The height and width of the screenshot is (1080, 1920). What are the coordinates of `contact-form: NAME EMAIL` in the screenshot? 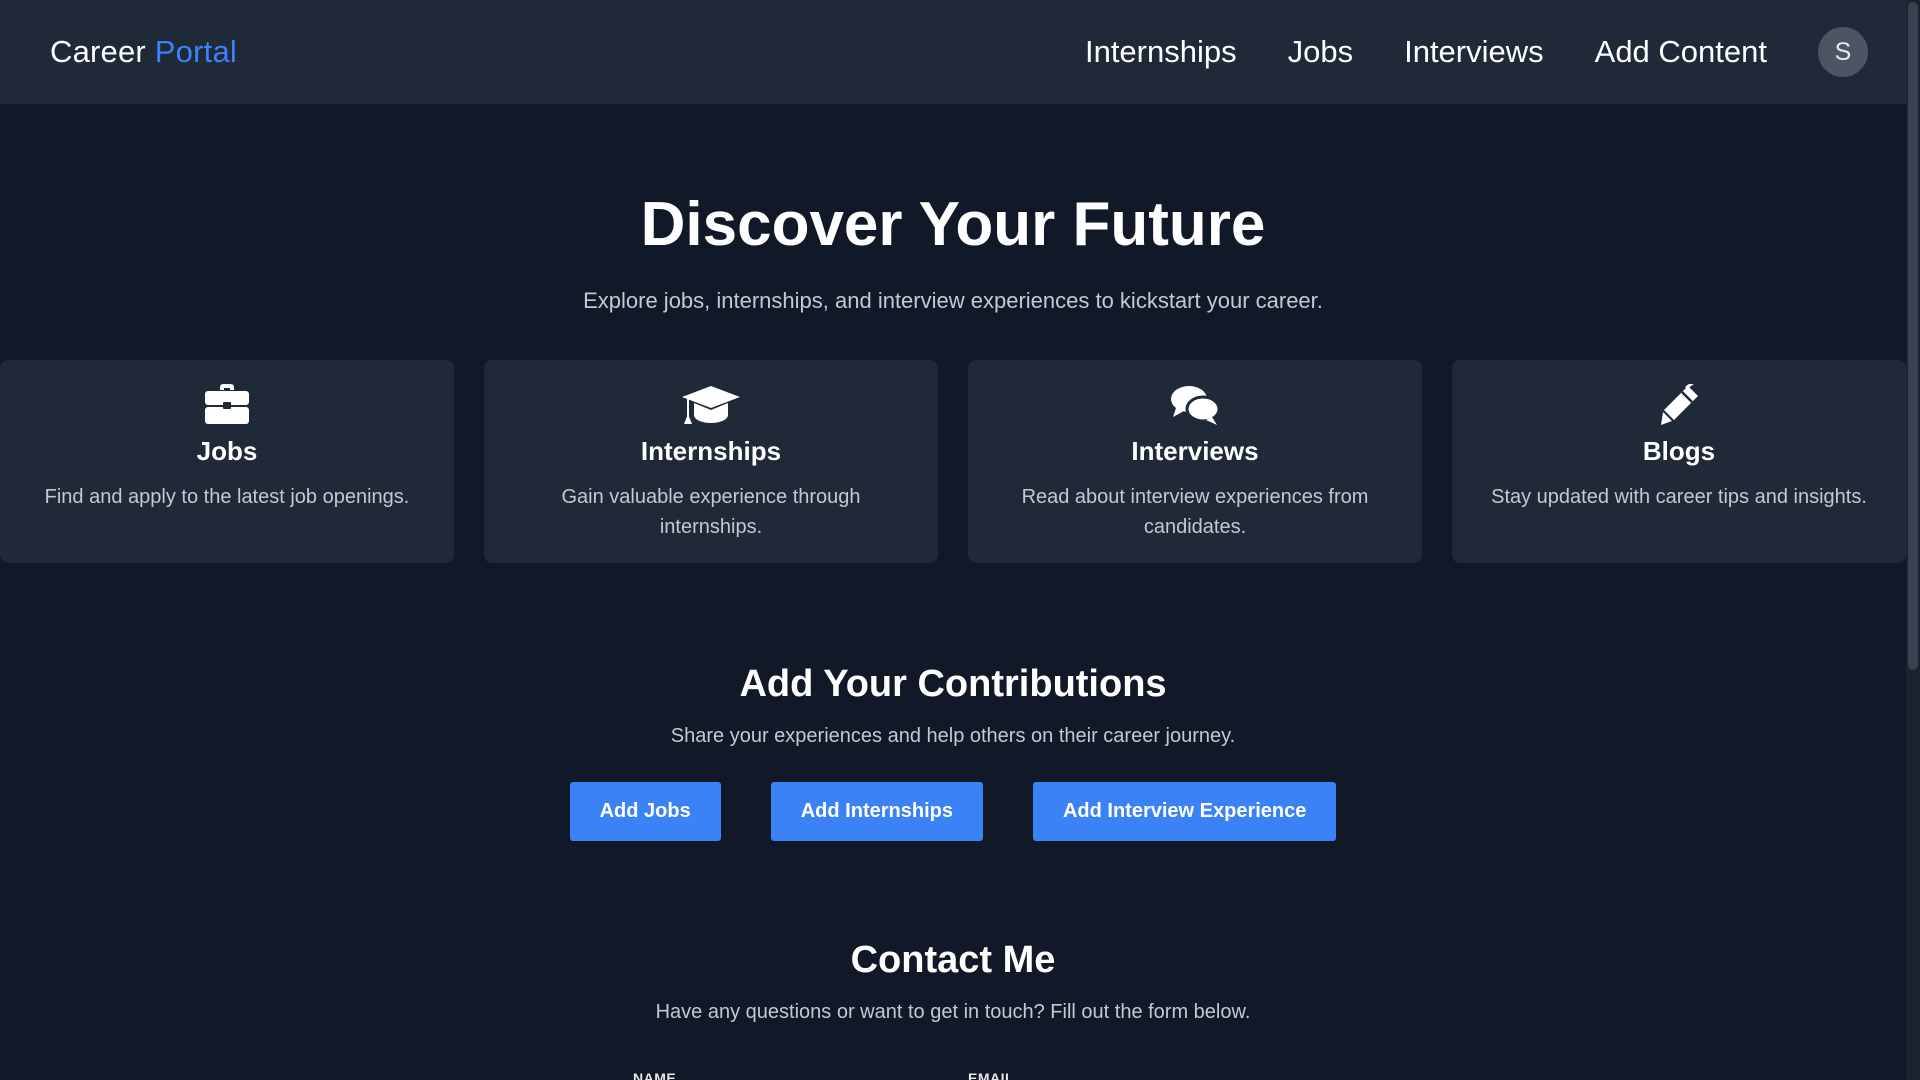 It's located at (953, 1070).